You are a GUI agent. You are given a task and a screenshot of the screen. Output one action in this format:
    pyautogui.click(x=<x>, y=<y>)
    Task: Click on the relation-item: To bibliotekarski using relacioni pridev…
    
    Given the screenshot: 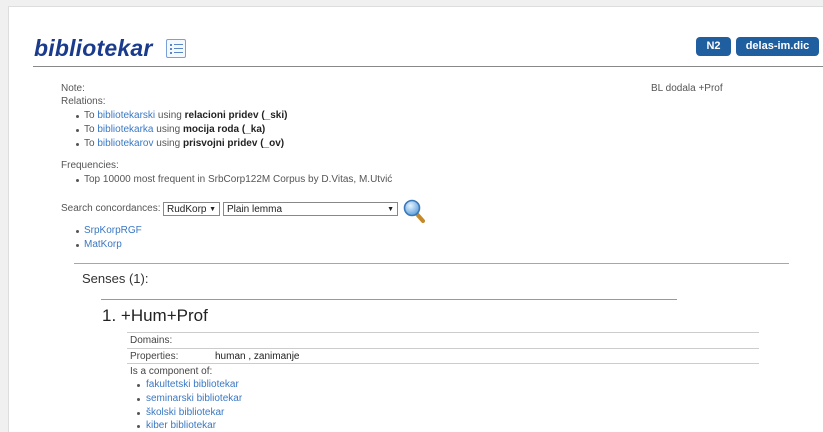 What is the action you would take?
    pyautogui.click(x=185, y=115)
    